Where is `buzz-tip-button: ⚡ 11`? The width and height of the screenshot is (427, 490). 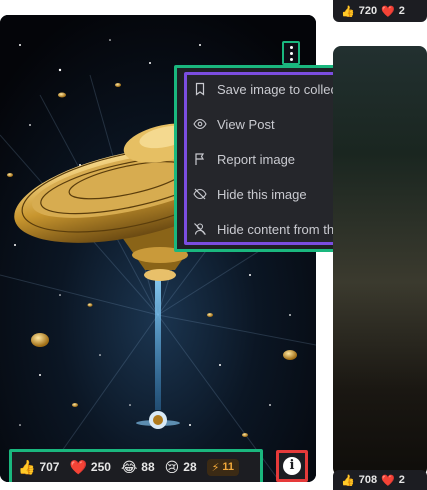 buzz-tip-button: ⚡ 11 is located at coordinates (222, 467).